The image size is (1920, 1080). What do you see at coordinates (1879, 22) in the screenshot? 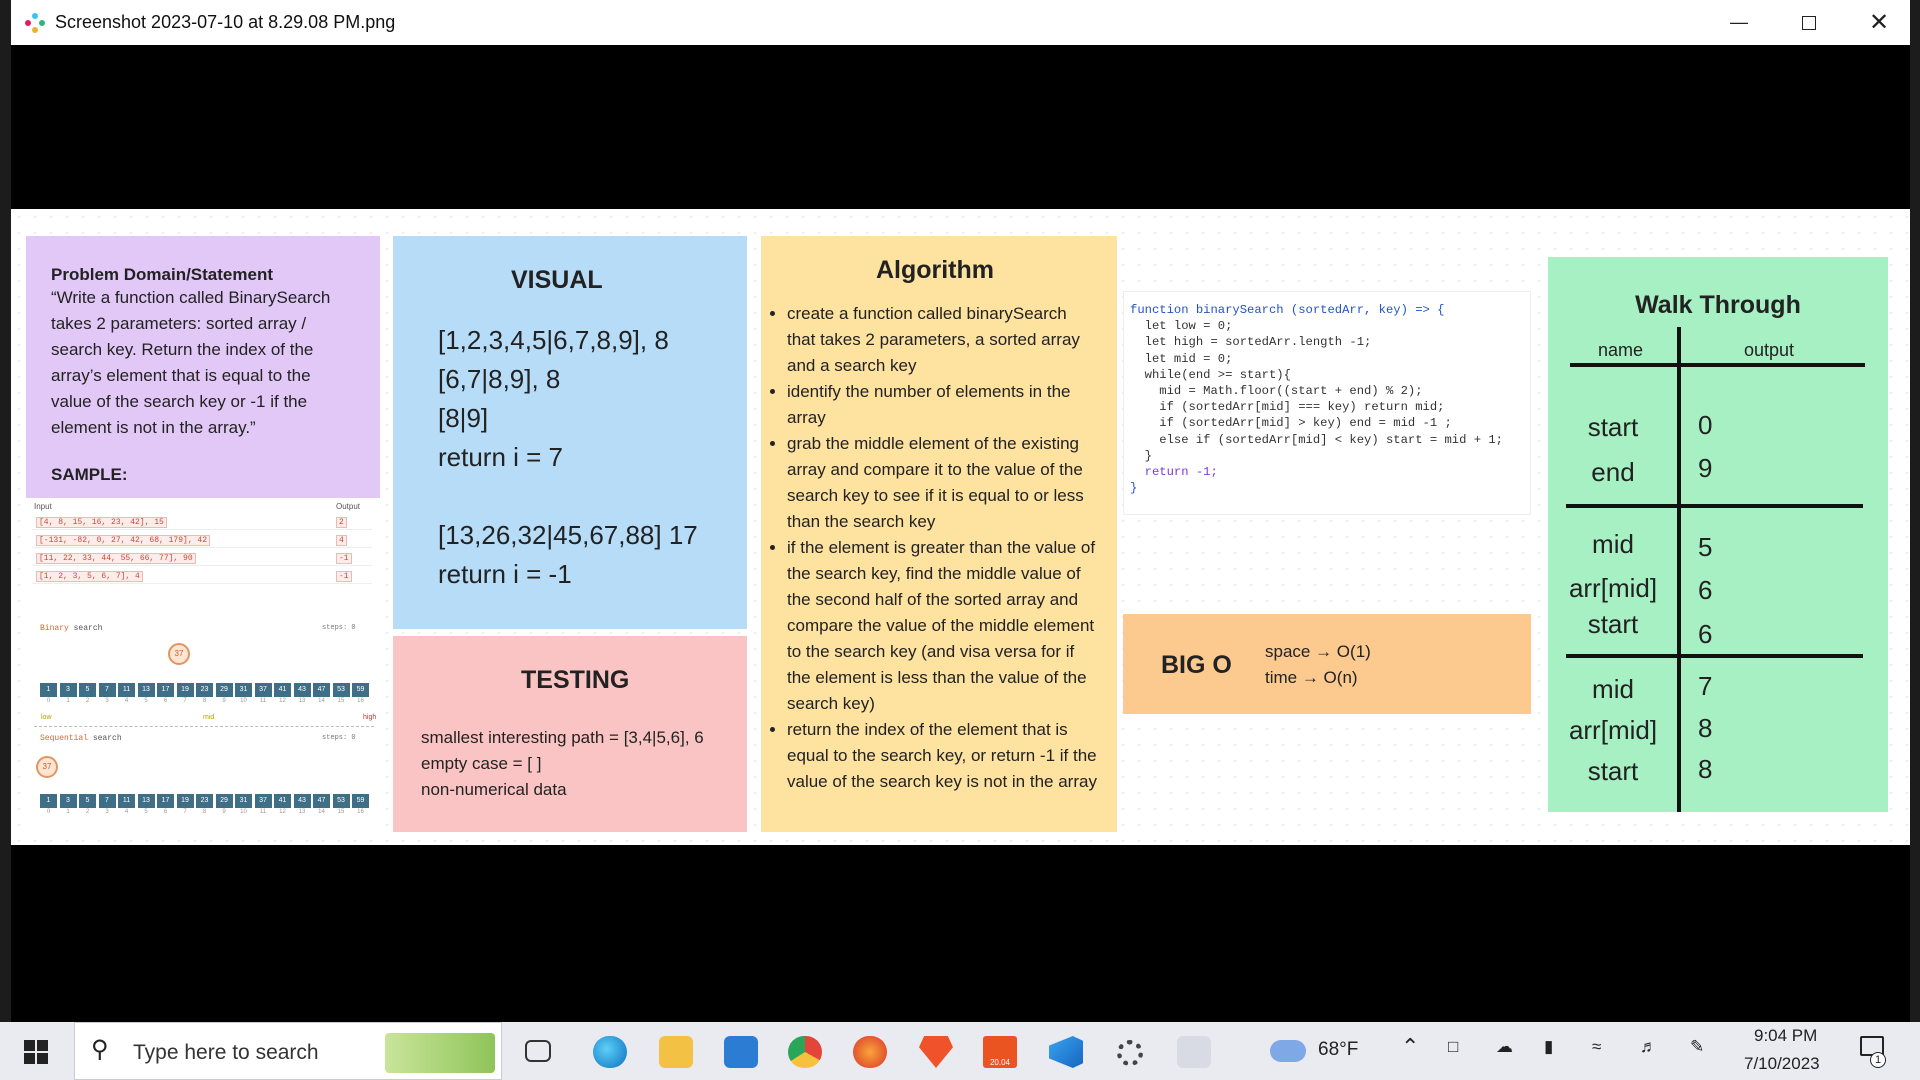
I see `close-button: ✕` at bounding box center [1879, 22].